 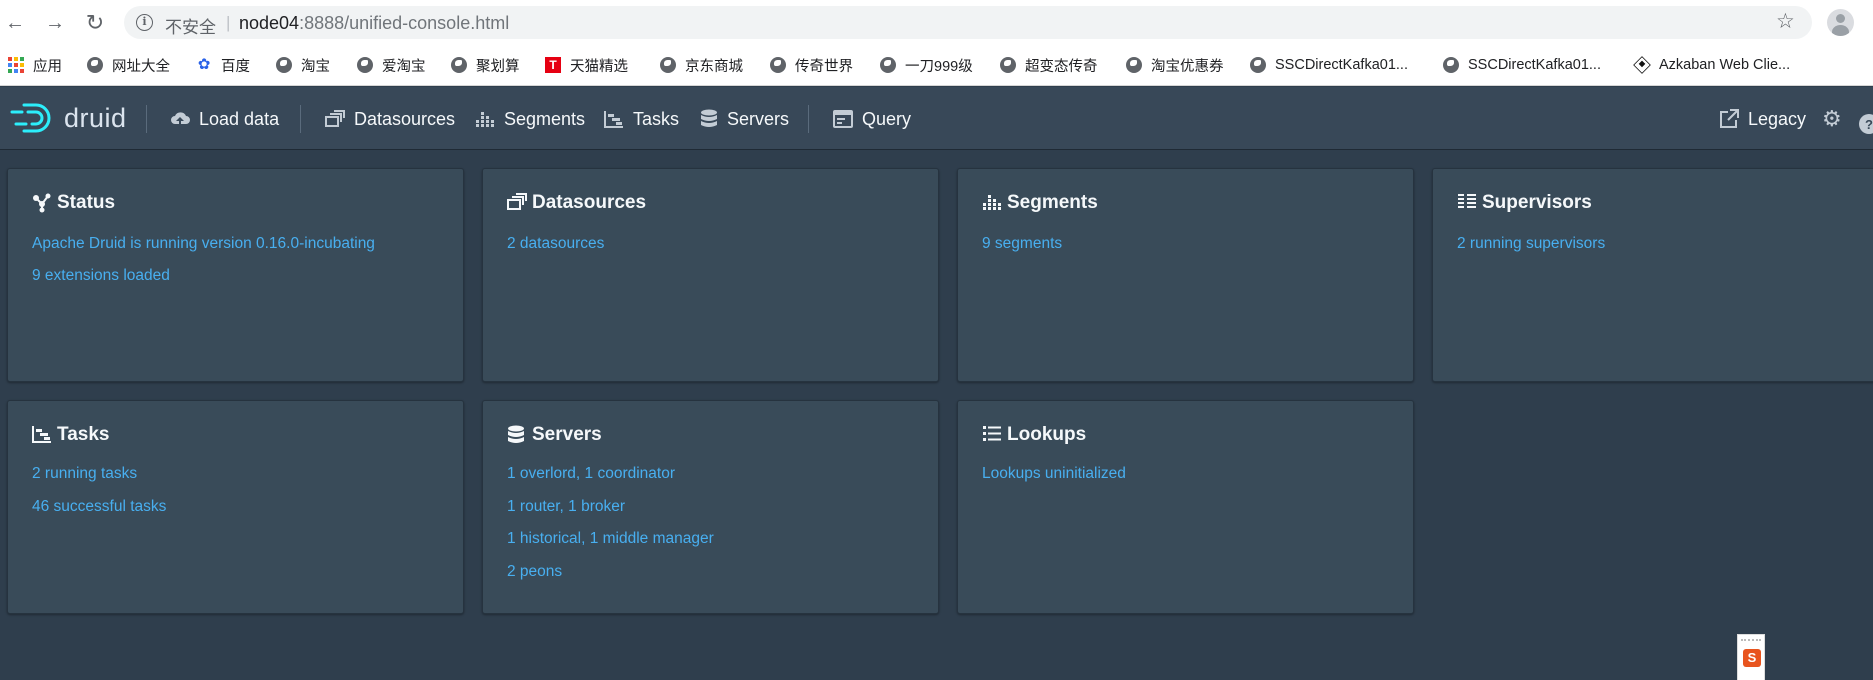 I want to click on status-extensions-text: 9 extensions loaded, so click(x=101, y=275).